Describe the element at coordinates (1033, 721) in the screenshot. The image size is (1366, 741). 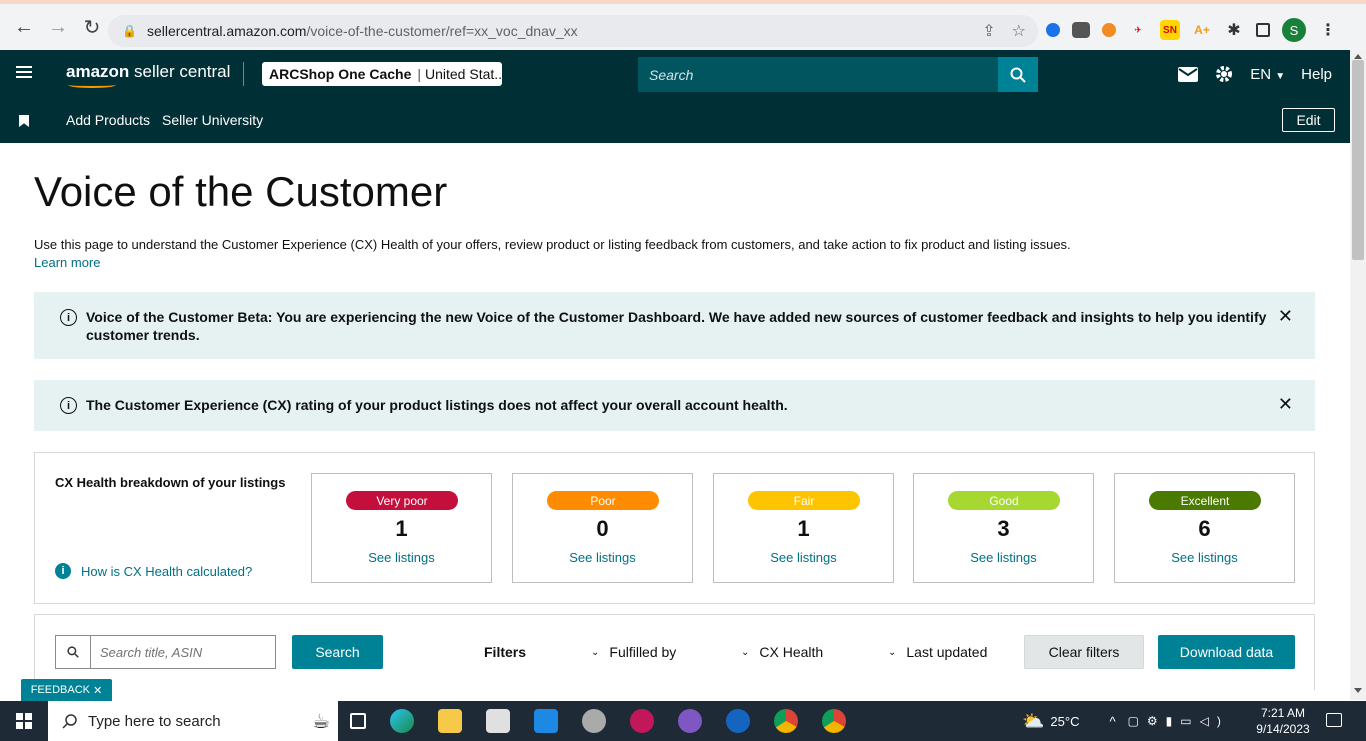
I see `weather-icon: ⛅` at that location.